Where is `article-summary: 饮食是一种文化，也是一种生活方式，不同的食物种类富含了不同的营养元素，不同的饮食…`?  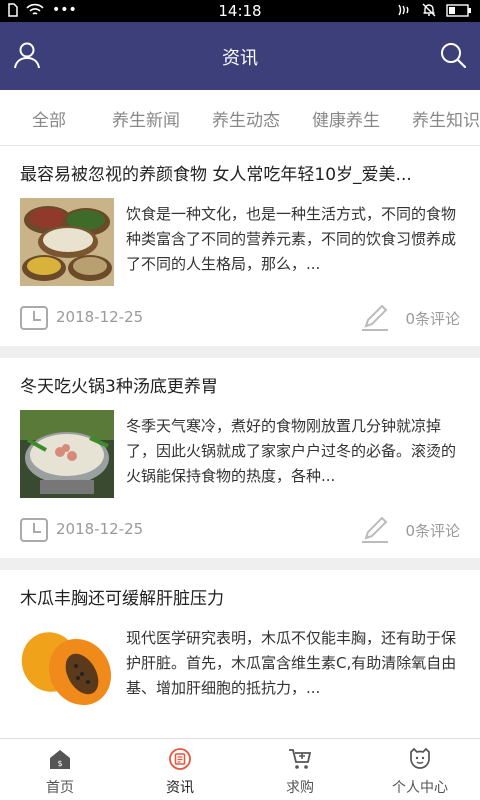
article-summary: 饮食是一种文化，也是一种生活方式，不同的食物种类富含了不同的营养元素，不同的饮食… is located at coordinates (291, 239).